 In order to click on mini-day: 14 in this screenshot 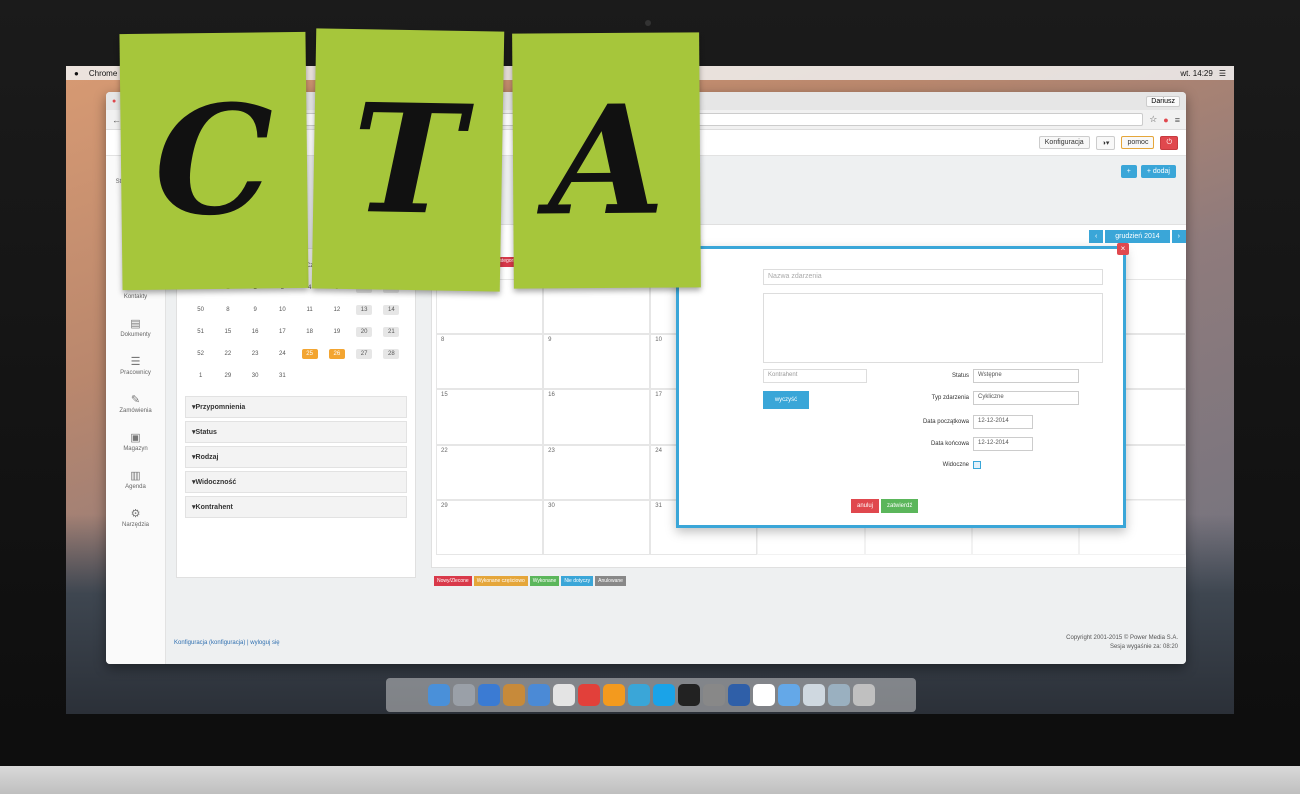, I will do `click(391, 310)`.